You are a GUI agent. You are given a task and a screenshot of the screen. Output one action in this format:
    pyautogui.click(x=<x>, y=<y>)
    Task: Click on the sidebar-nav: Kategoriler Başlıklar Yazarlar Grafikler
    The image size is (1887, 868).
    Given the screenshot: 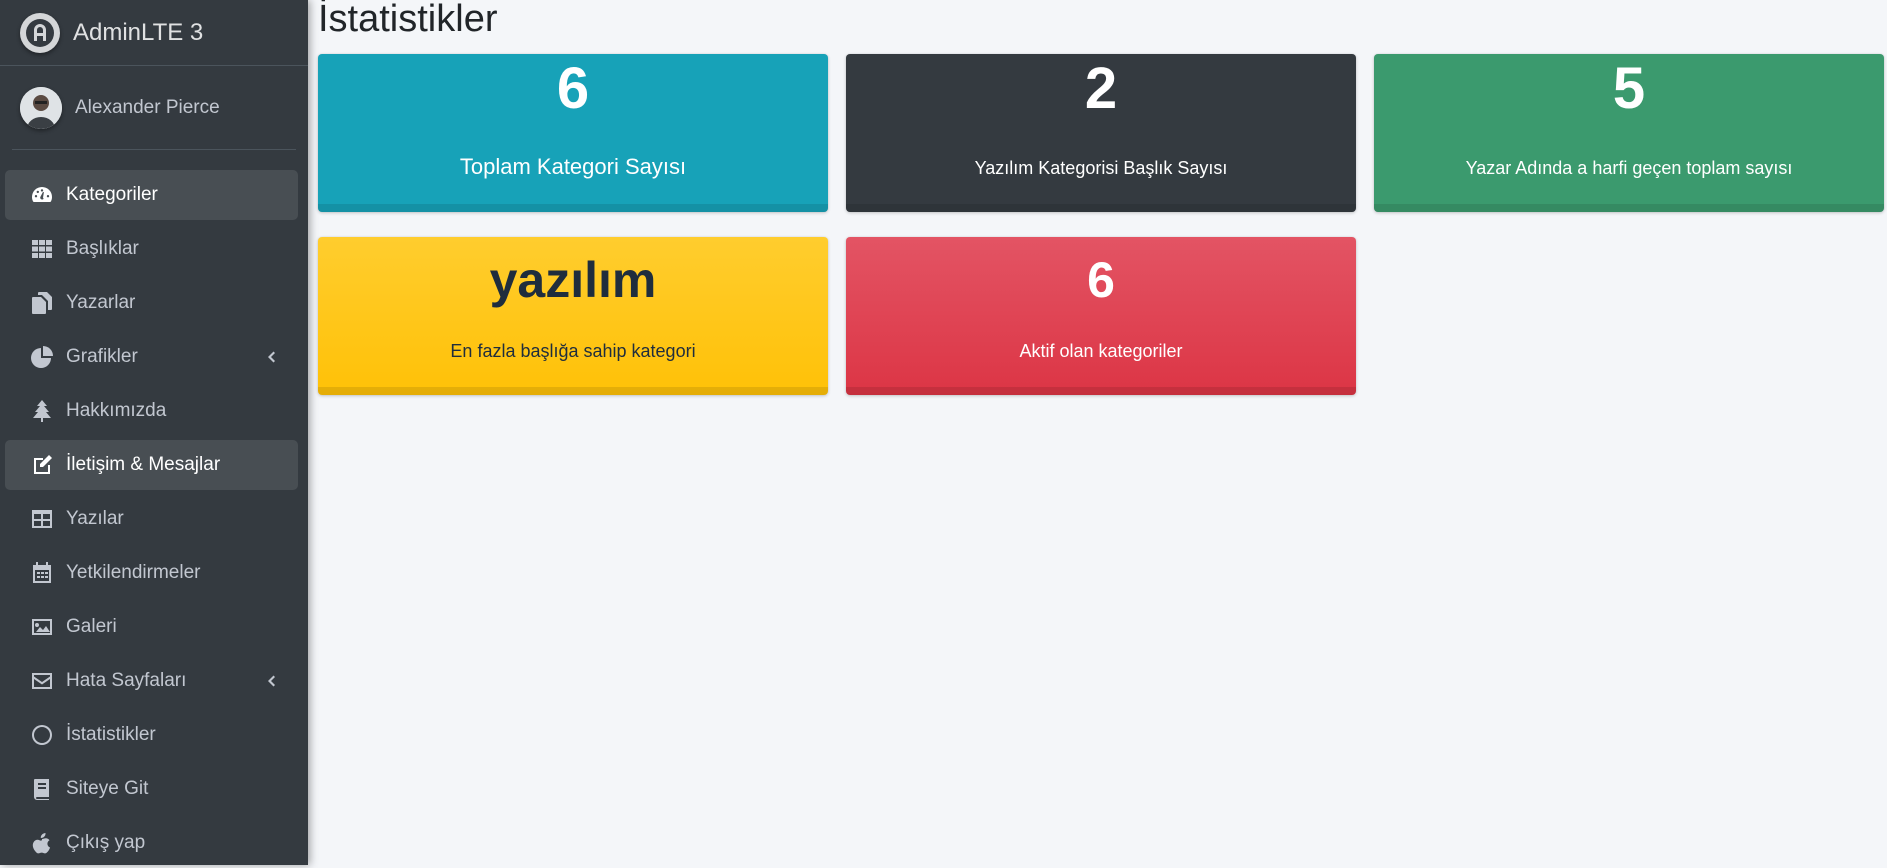 What is the action you would take?
    pyautogui.click(x=154, y=519)
    